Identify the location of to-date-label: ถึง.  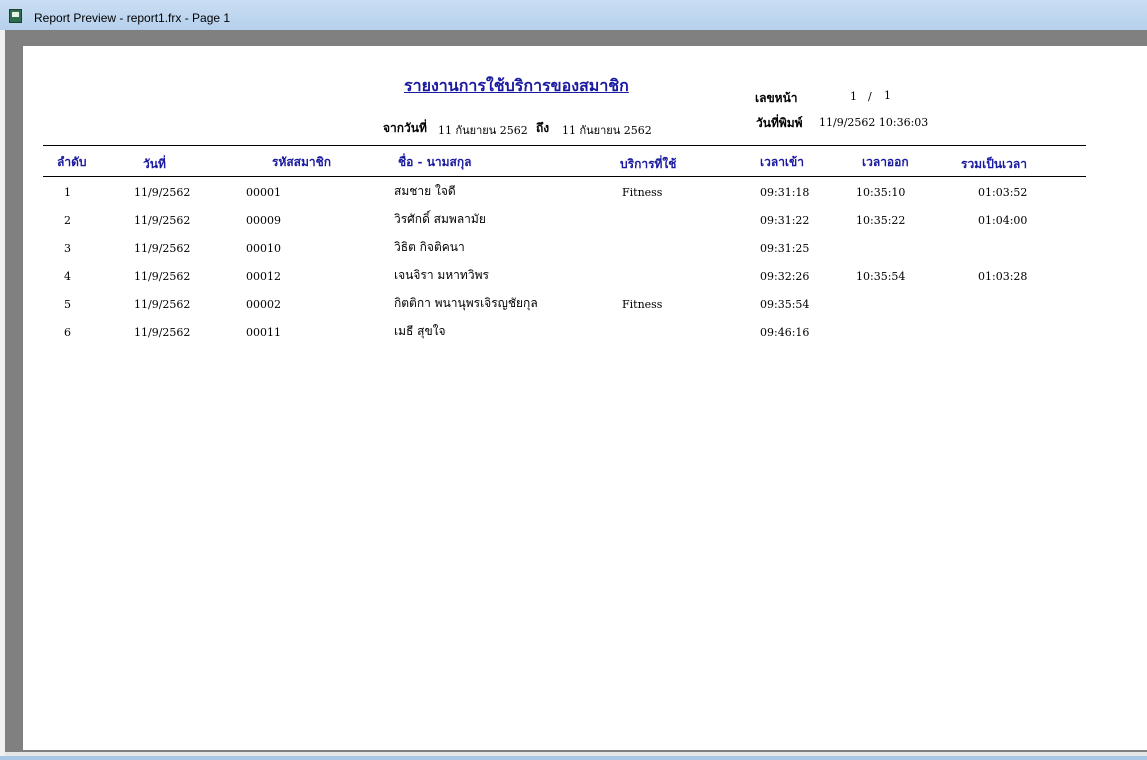
(543, 128).